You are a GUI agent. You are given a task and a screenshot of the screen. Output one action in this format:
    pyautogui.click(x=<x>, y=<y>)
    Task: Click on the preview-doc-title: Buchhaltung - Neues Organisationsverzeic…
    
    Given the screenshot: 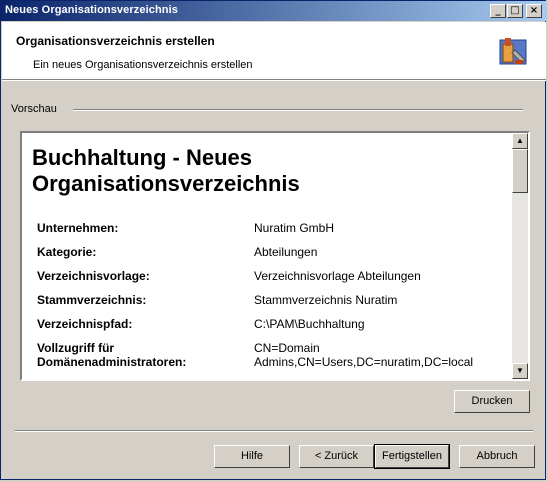 What is the action you would take?
    pyautogui.click(x=166, y=170)
    